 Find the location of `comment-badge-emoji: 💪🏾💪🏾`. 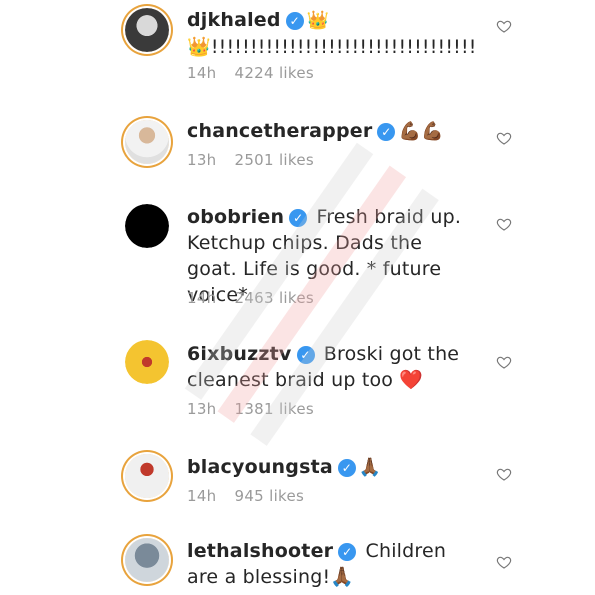

comment-badge-emoji: 💪🏾💪🏾 is located at coordinates (421, 131).